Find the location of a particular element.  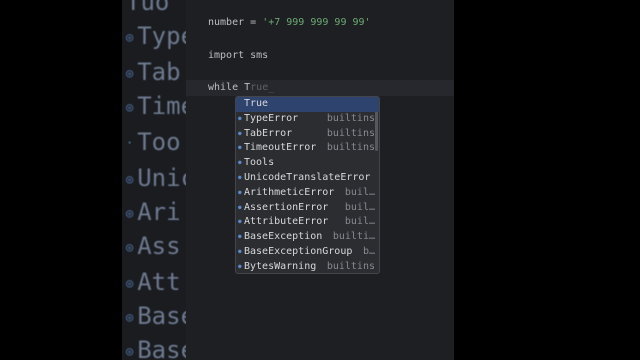

completion-item-label: Tools is located at coordinates (259, 163).